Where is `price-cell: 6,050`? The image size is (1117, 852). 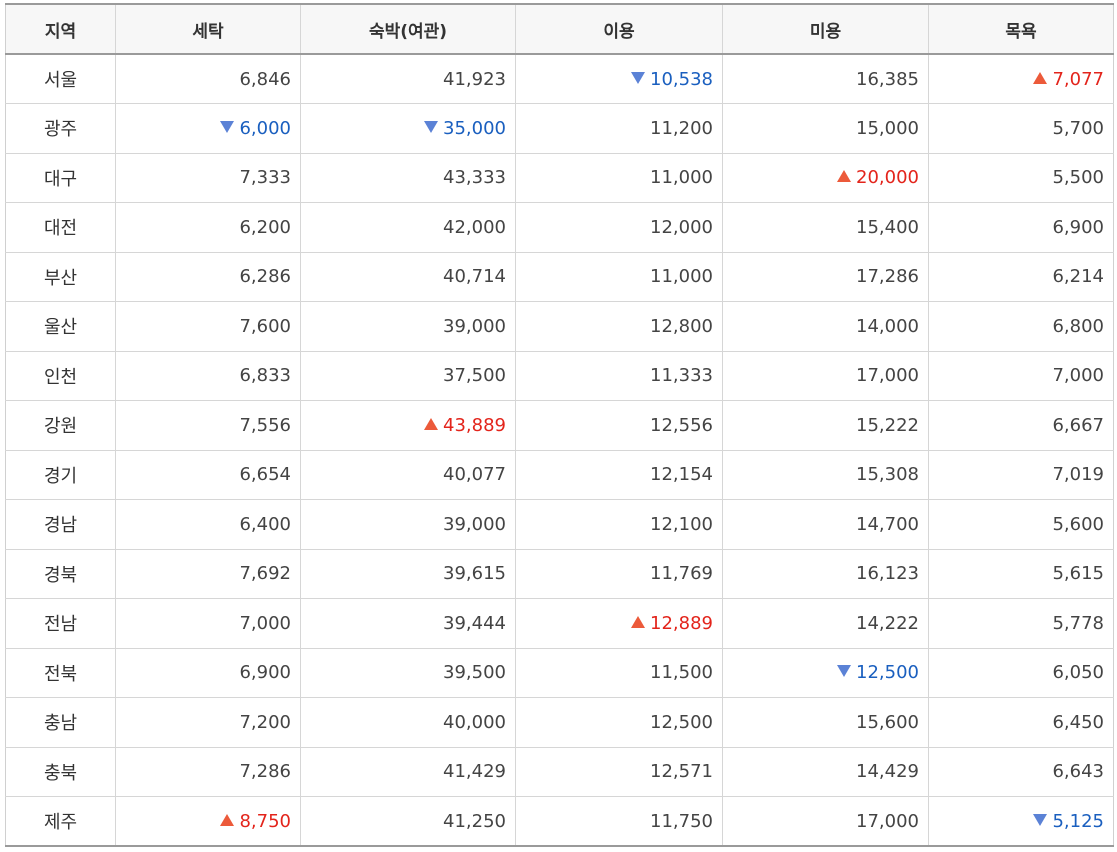 price-cell: 6,050 is located at coordinates (1021, 672).